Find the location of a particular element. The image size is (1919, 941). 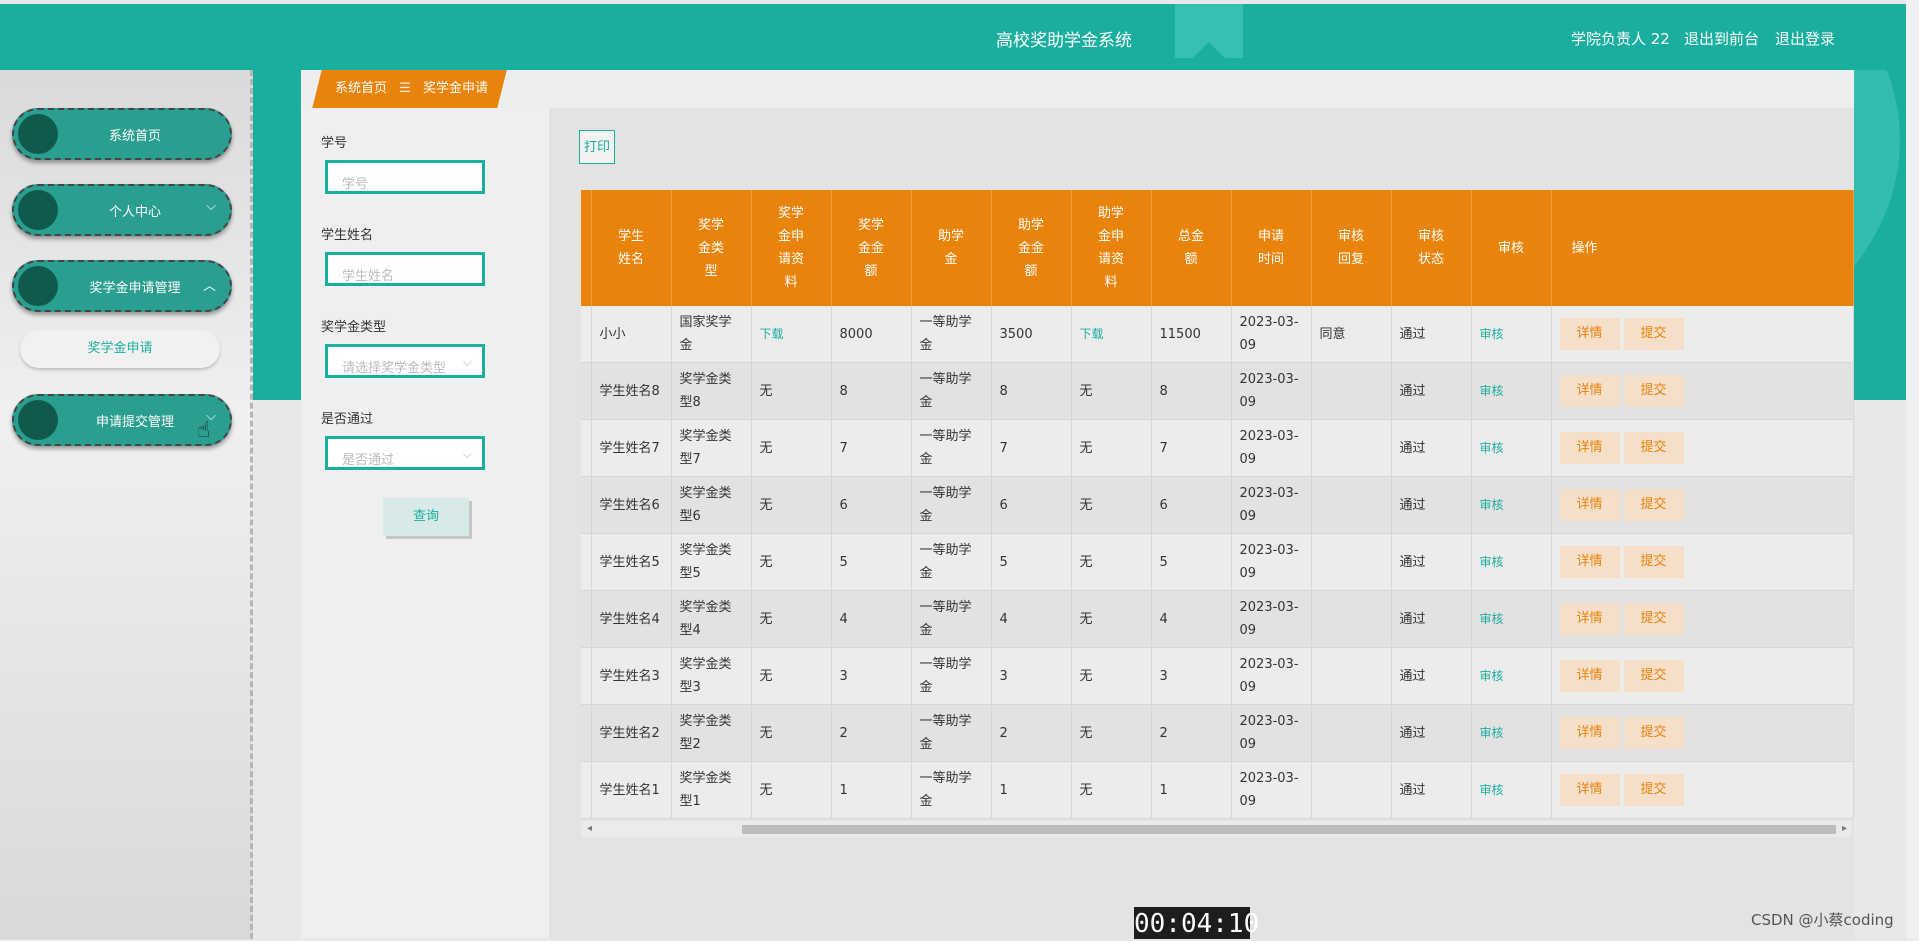

column-header: 奖学 金申 请资料 is located at coordinates (791, 248).